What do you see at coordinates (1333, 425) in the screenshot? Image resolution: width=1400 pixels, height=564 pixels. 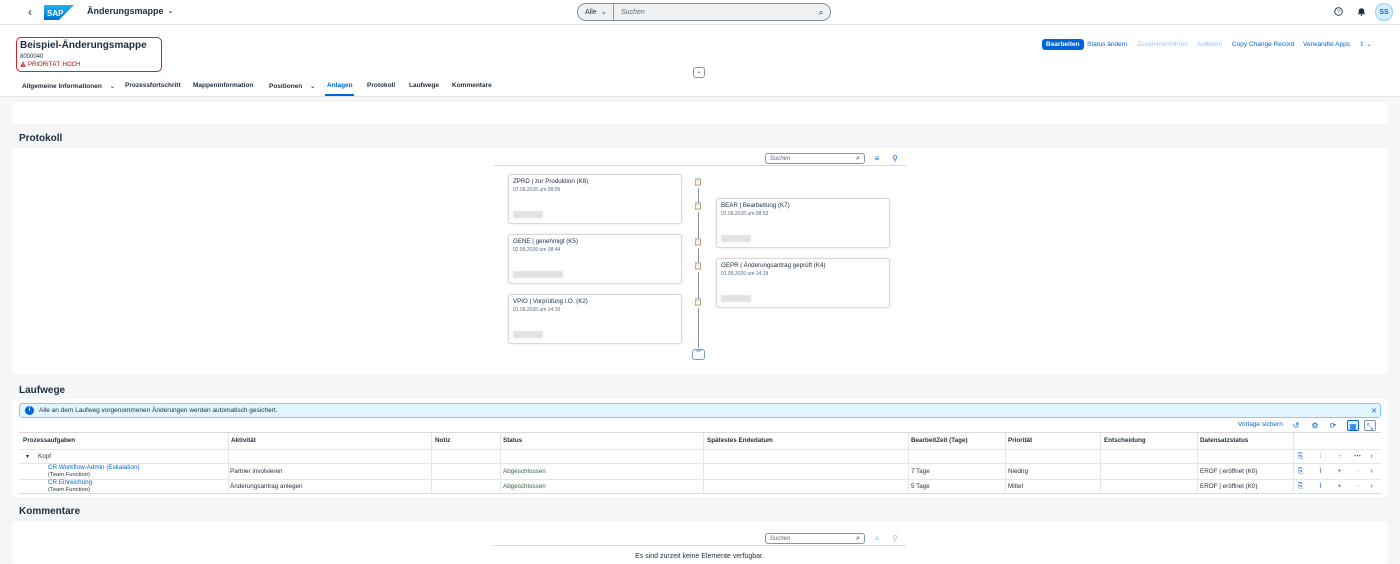 I see `refresh-icon: ⟳` at bounding box center [1333, 425].